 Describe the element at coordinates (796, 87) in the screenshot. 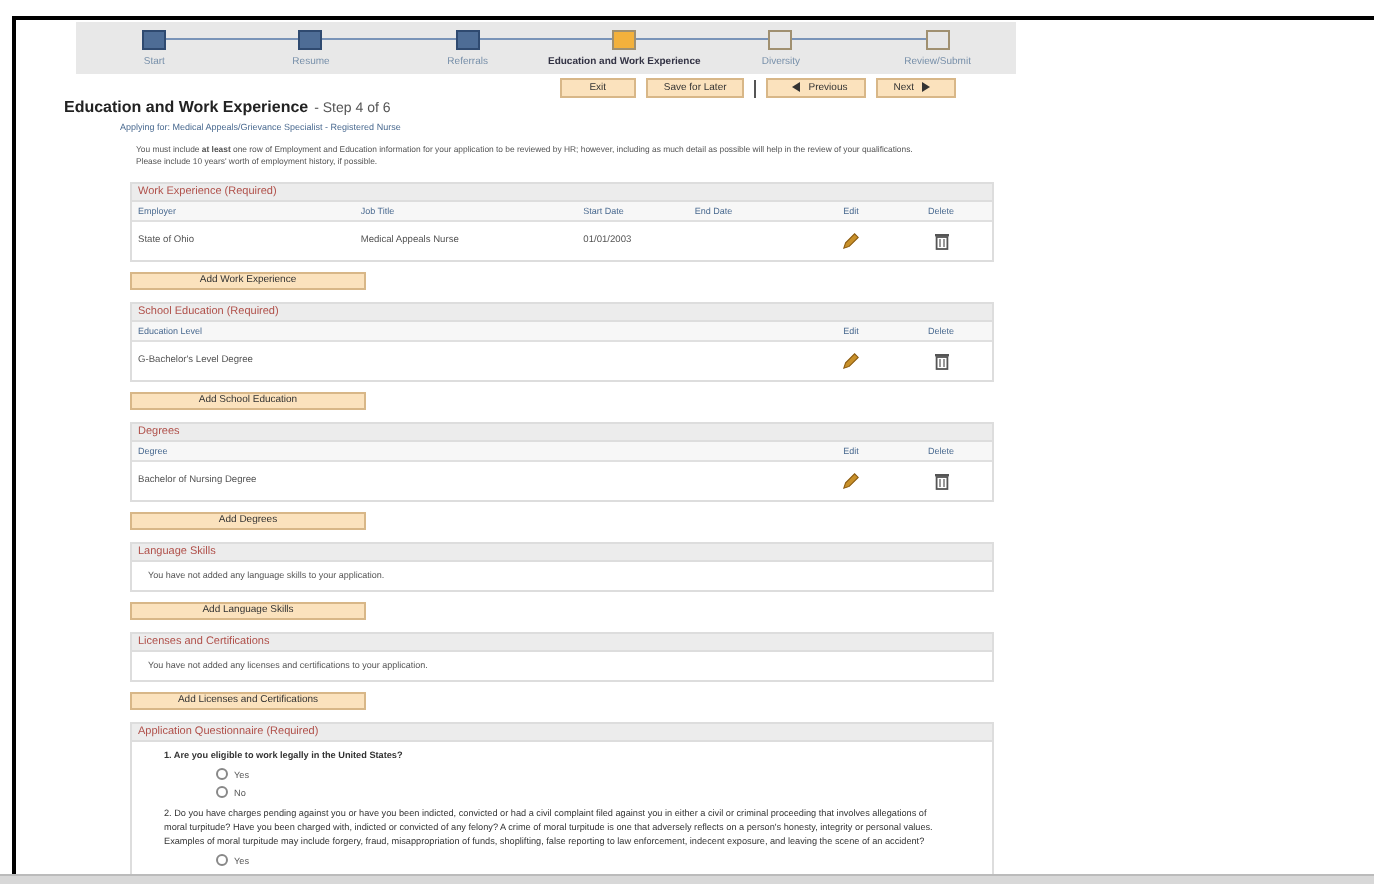

I see `left-arrow-icon` at that location.